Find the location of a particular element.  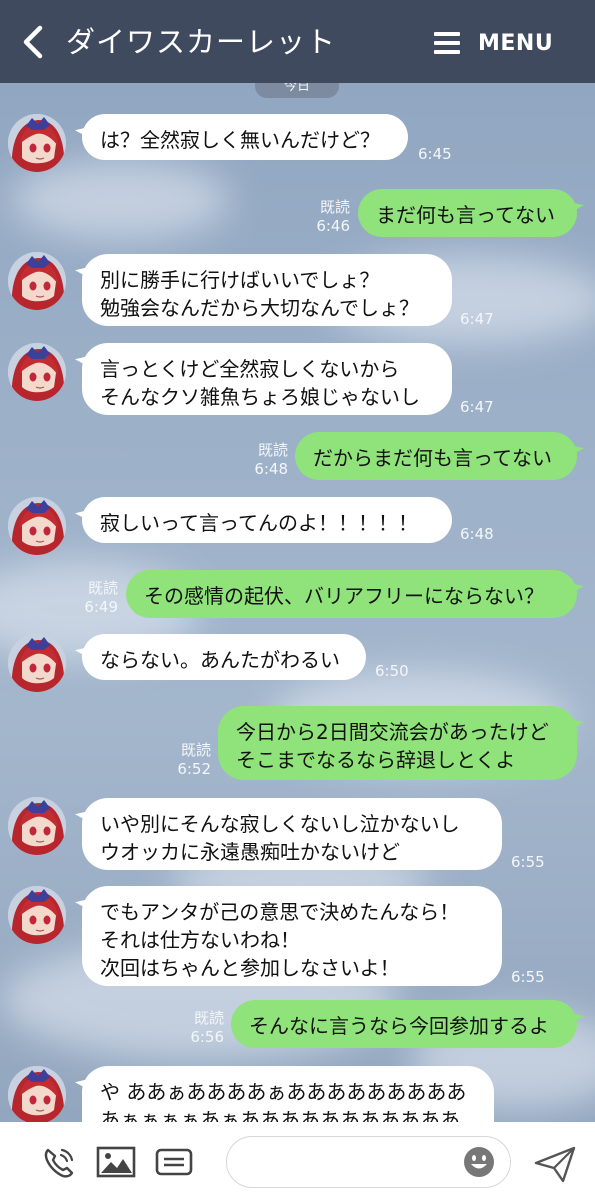

message-bubble: だからまだ何も言ってない is located at coordinates (436, 456).